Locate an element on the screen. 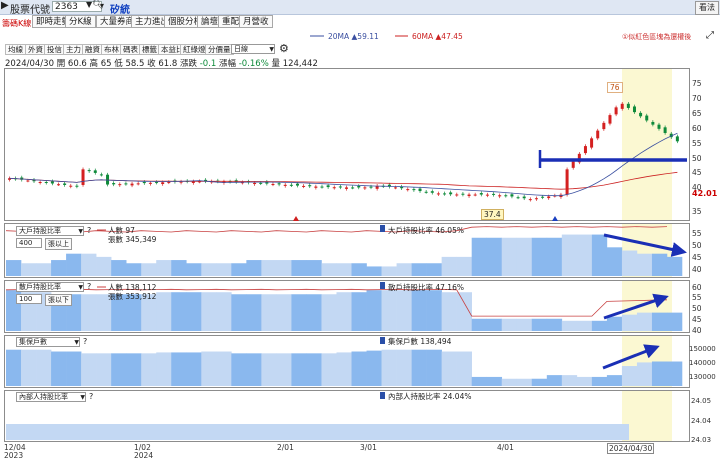 This screenshot has height=460, width=720. btn-ma: 均線 is located at coordinates (15, 49).